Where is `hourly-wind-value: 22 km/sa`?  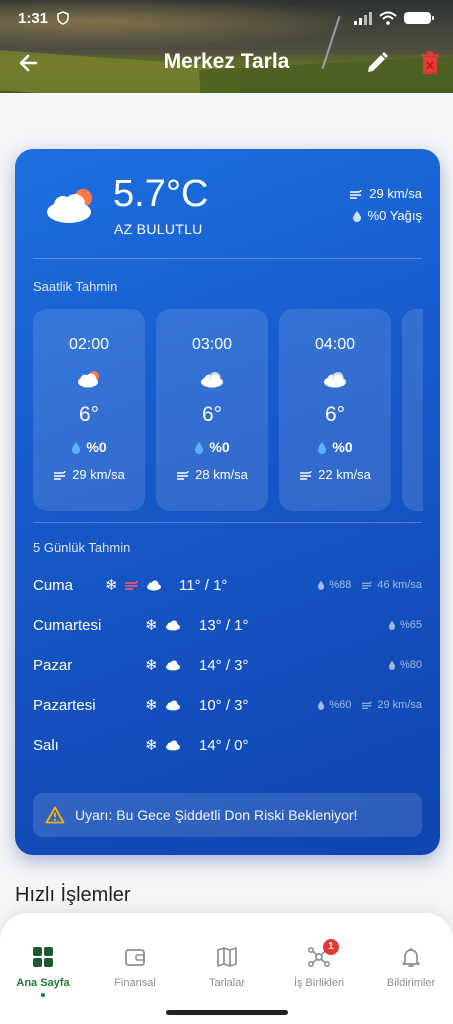
hourly-wind-value: 22 km/sa is located at coordinates (344, 474).